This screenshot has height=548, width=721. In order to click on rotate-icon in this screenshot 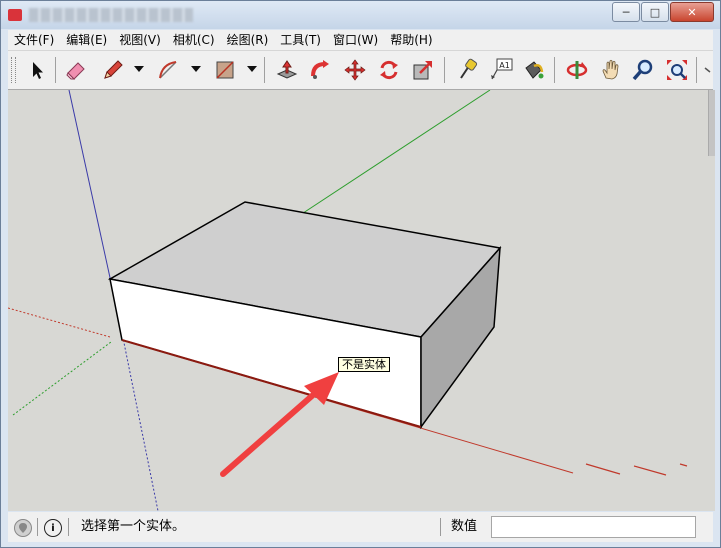, I will do `click(389, 70)`.